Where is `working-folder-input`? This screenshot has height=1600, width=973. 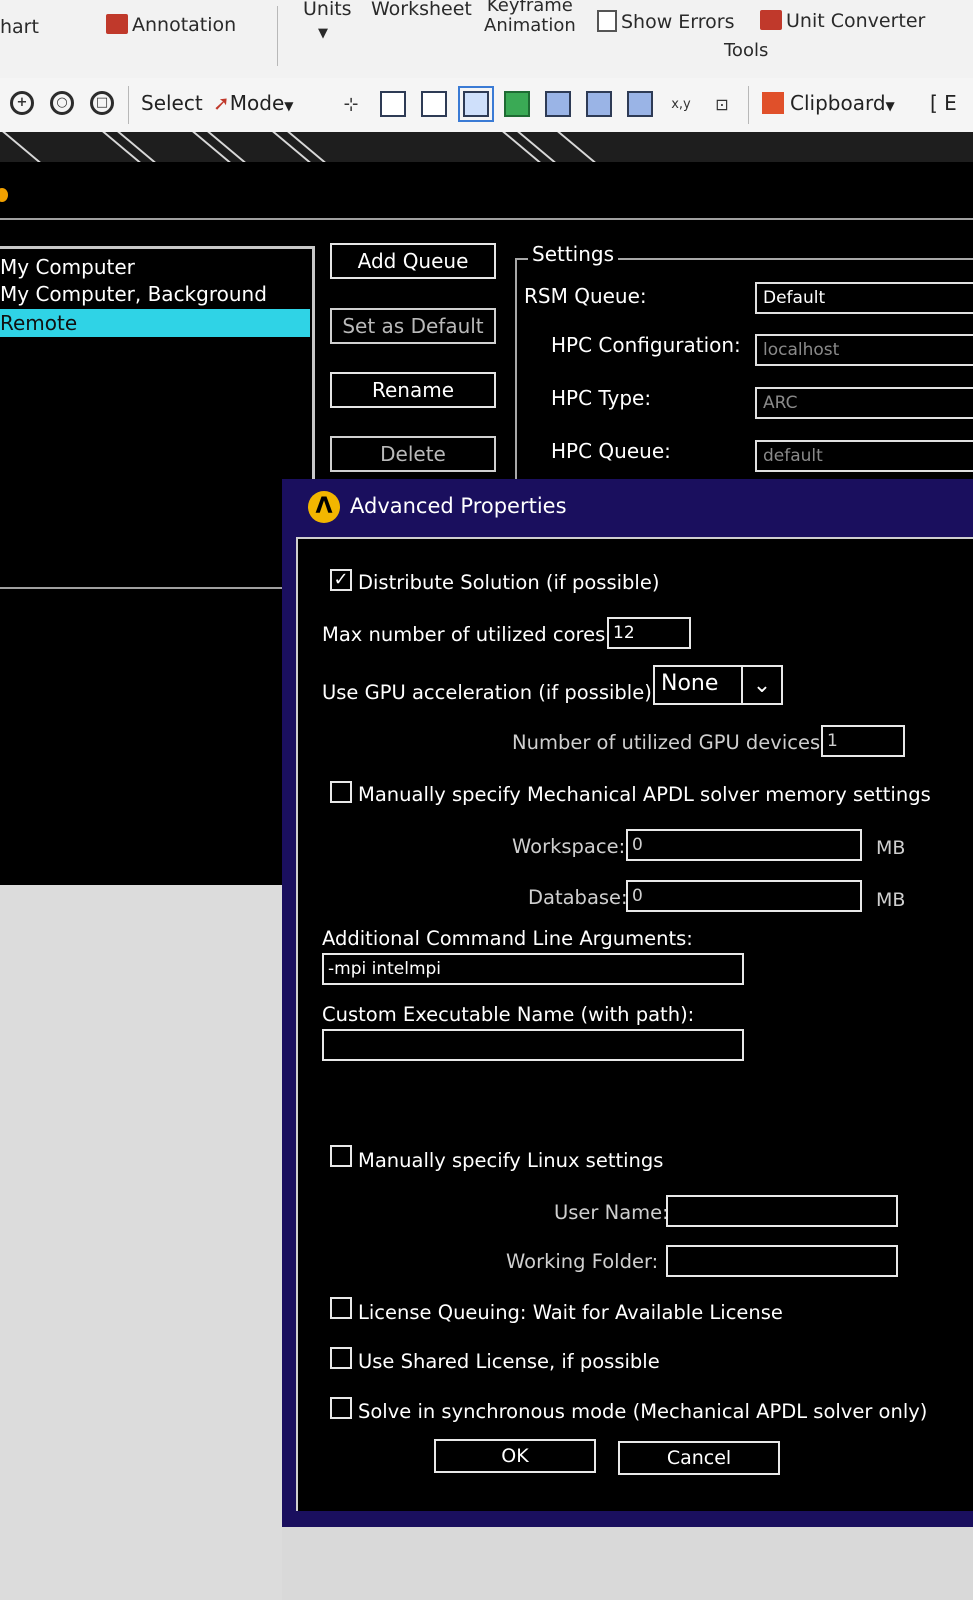
working-folder-input is located at coordinates (782, 1261).